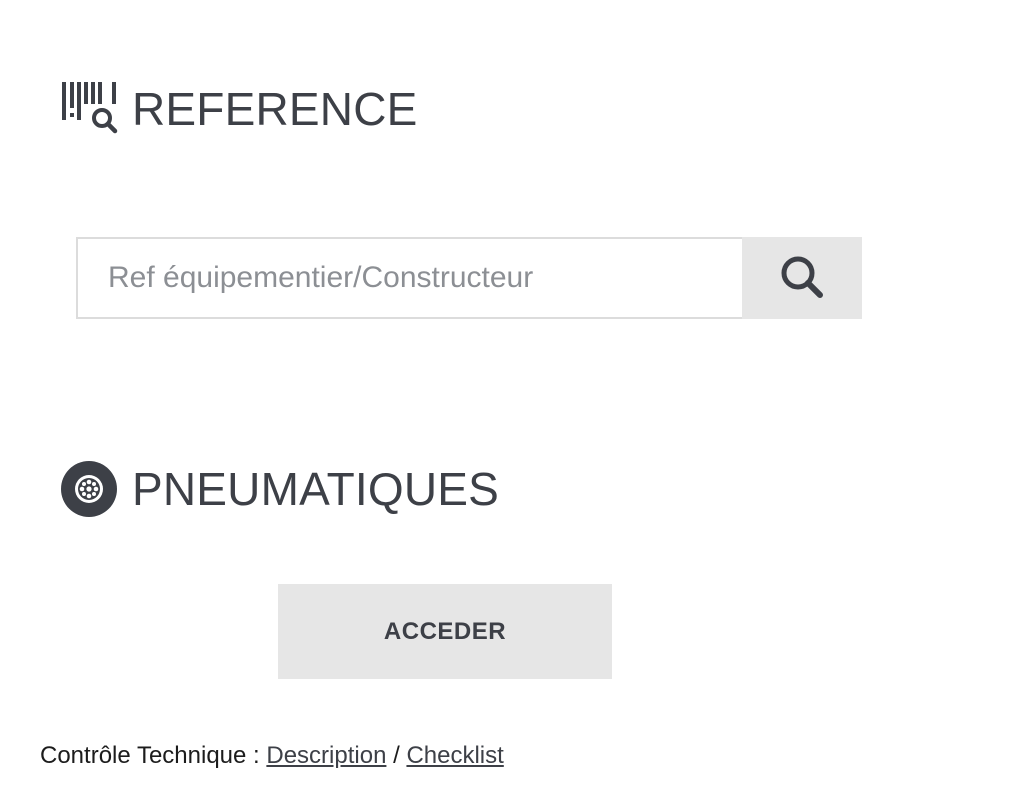 This screenshot has width=1024, height=806. Describe the element at coordinates (275, 109) in the screenshot. I see `reference-title-text: REFERENCE` at that location.